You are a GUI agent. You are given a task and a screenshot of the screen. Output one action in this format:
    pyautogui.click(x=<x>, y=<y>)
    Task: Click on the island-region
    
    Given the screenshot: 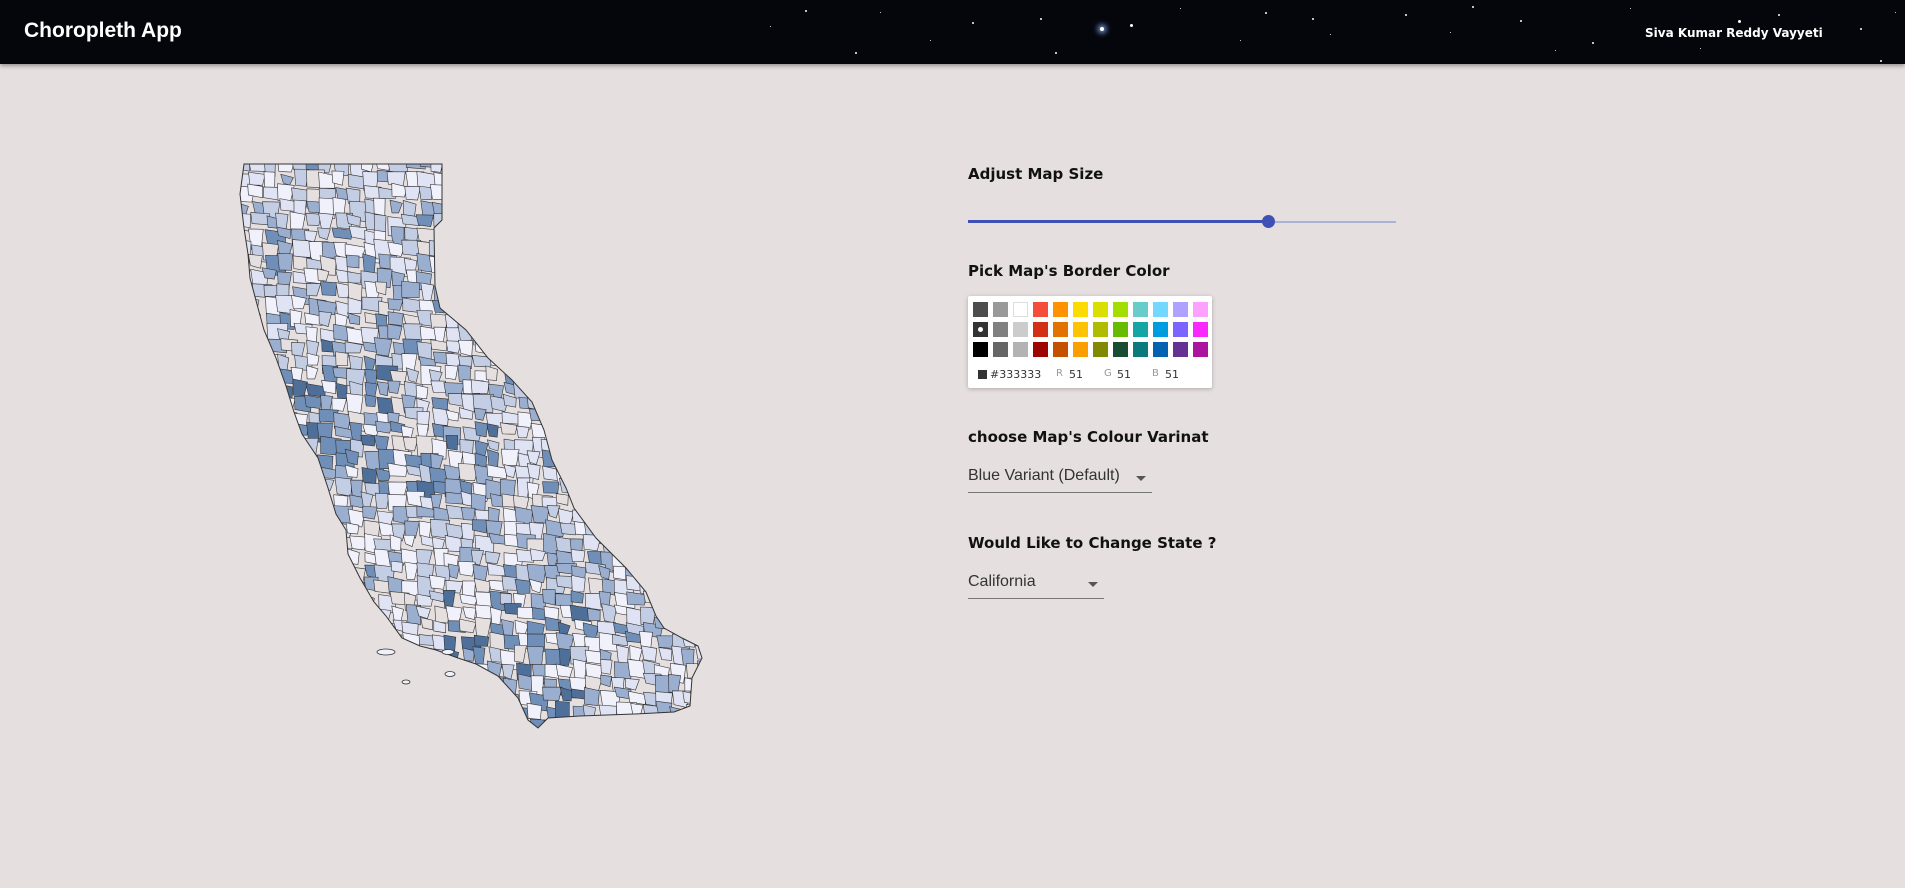 What is the action you would take?
    pyautogui.click(x=448, y=652)
    